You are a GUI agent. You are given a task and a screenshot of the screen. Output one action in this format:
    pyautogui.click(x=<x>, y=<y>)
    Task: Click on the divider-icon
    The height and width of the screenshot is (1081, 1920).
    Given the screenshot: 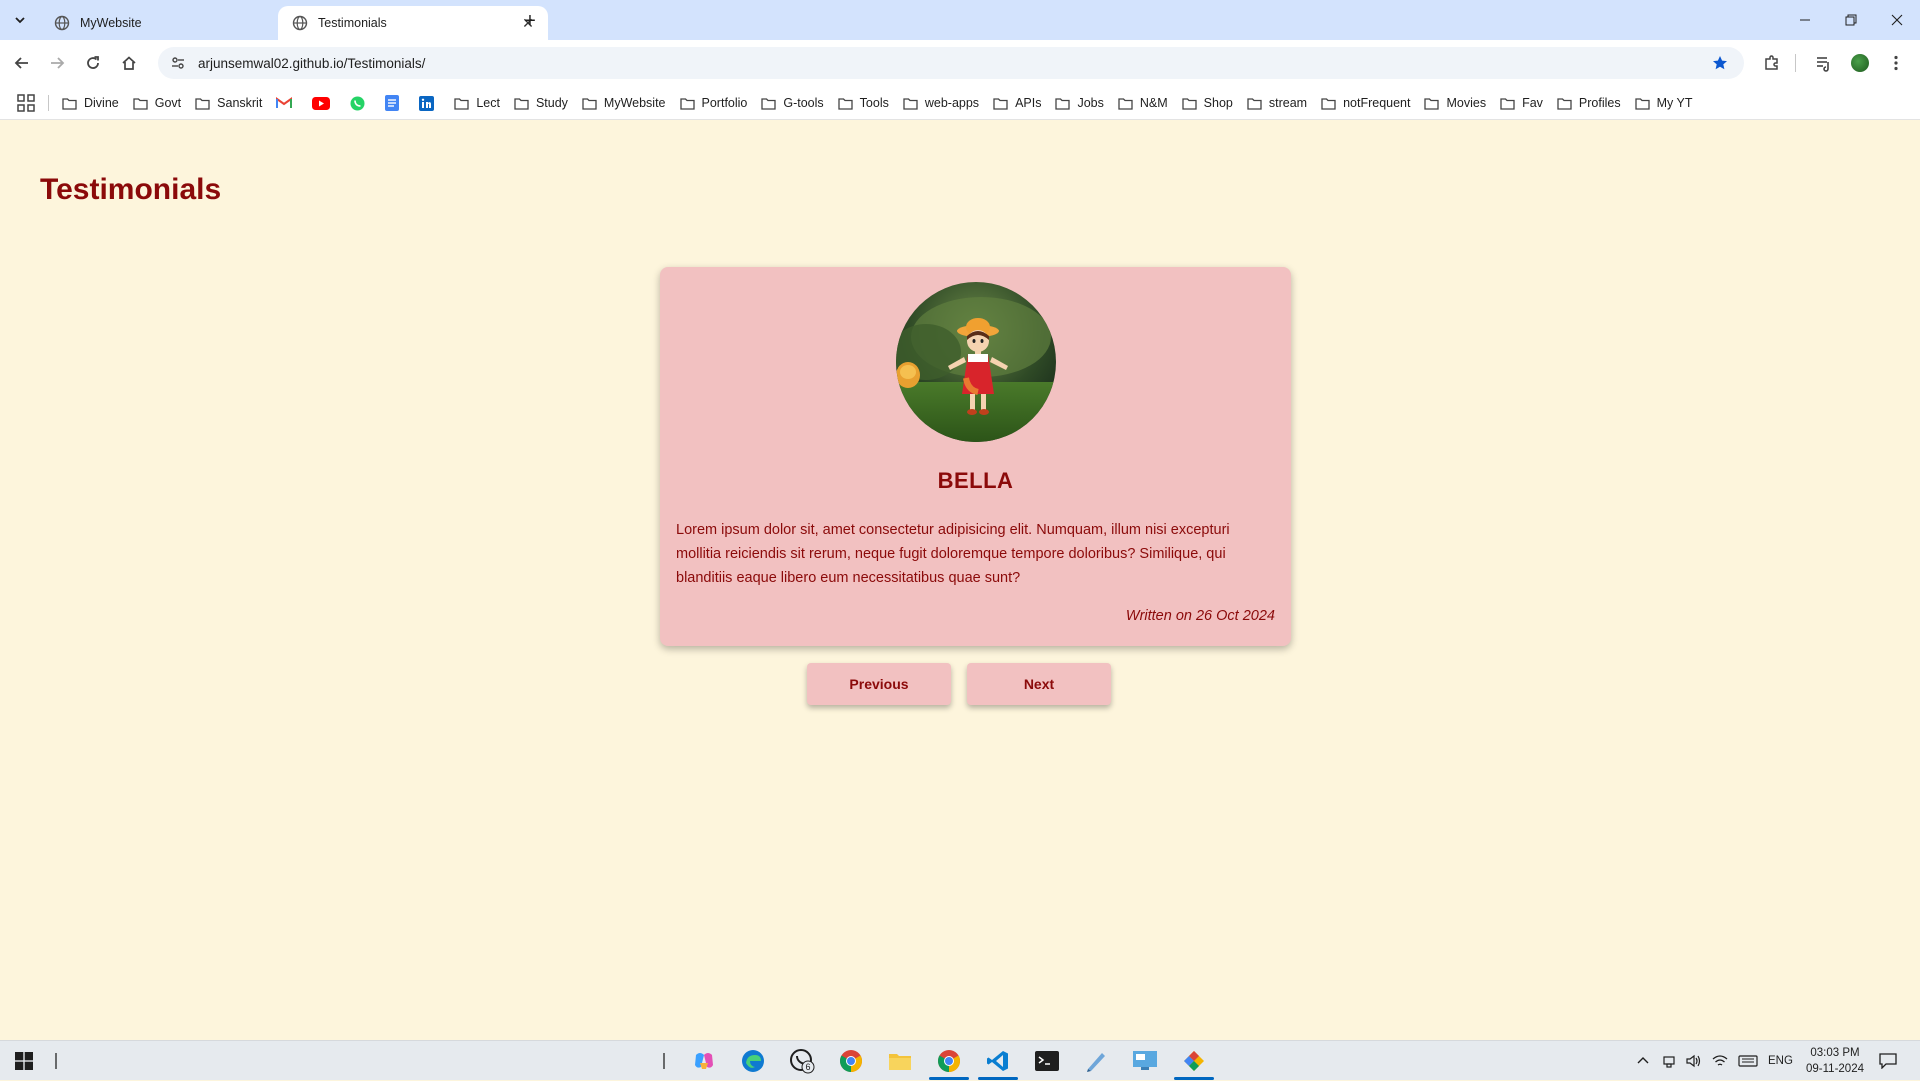 What is the action you would take?
    pyautogui.click(x=664, y=1061)
    